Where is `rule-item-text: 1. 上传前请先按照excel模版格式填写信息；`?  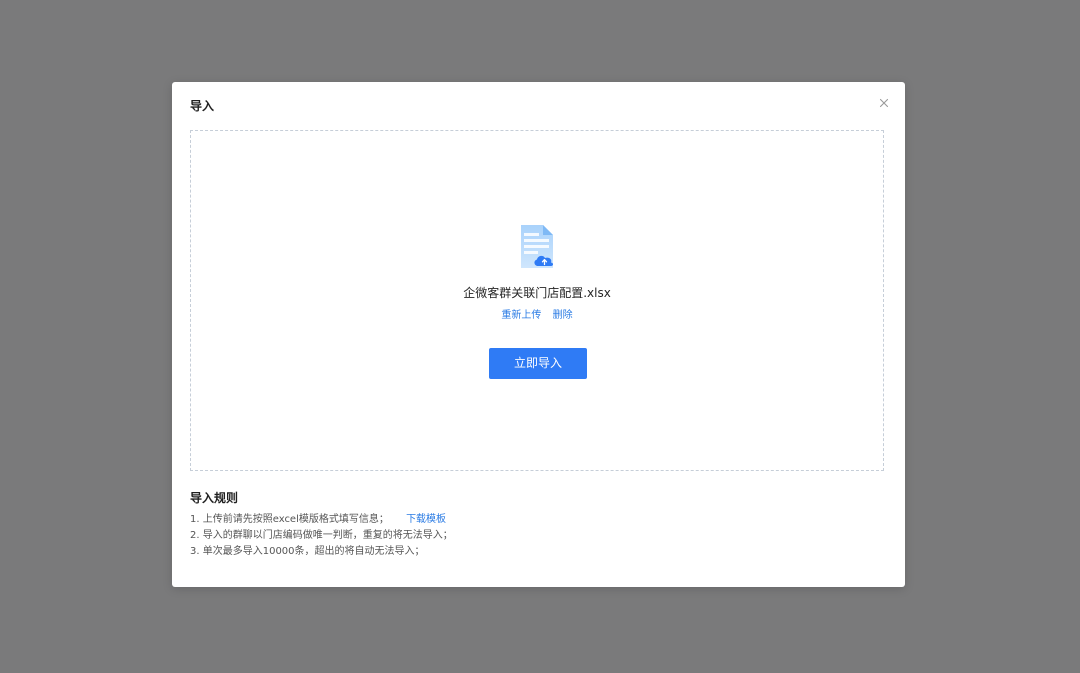
rule-item-text: 1. 上传前请先按照excel模版格式填写信息； is located at coordinates (289, 519).